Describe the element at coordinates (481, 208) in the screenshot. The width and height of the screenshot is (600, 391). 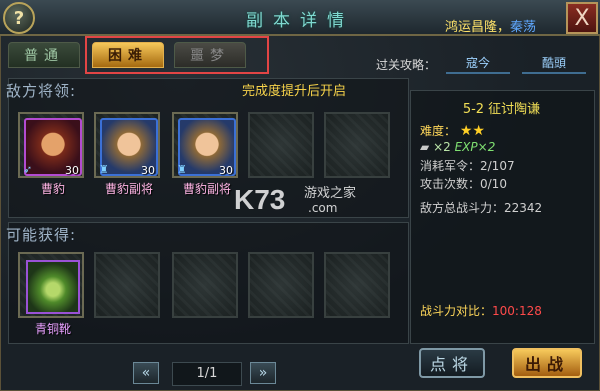
I see `enemy-power-text: 敌方总战斗力：22342` at that location.